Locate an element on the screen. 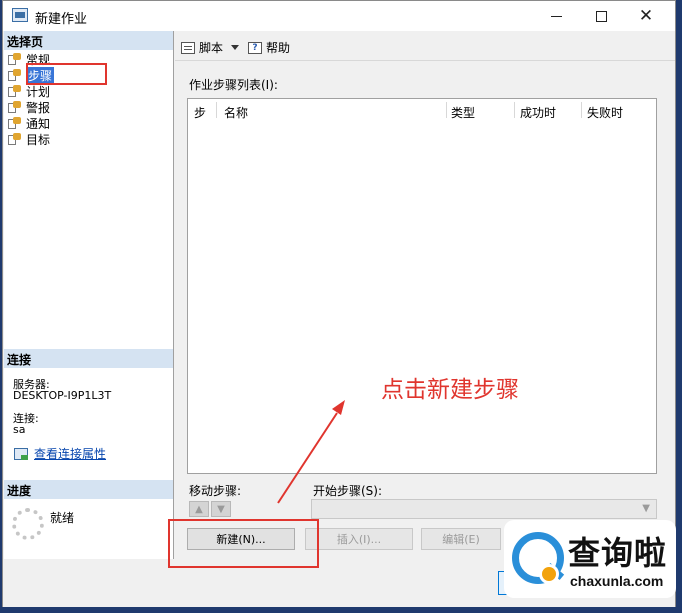 The height and width of the screenshot is (613, 682). watermark: 查询啦 chaxunla.com is located at coordinates (590, 559).